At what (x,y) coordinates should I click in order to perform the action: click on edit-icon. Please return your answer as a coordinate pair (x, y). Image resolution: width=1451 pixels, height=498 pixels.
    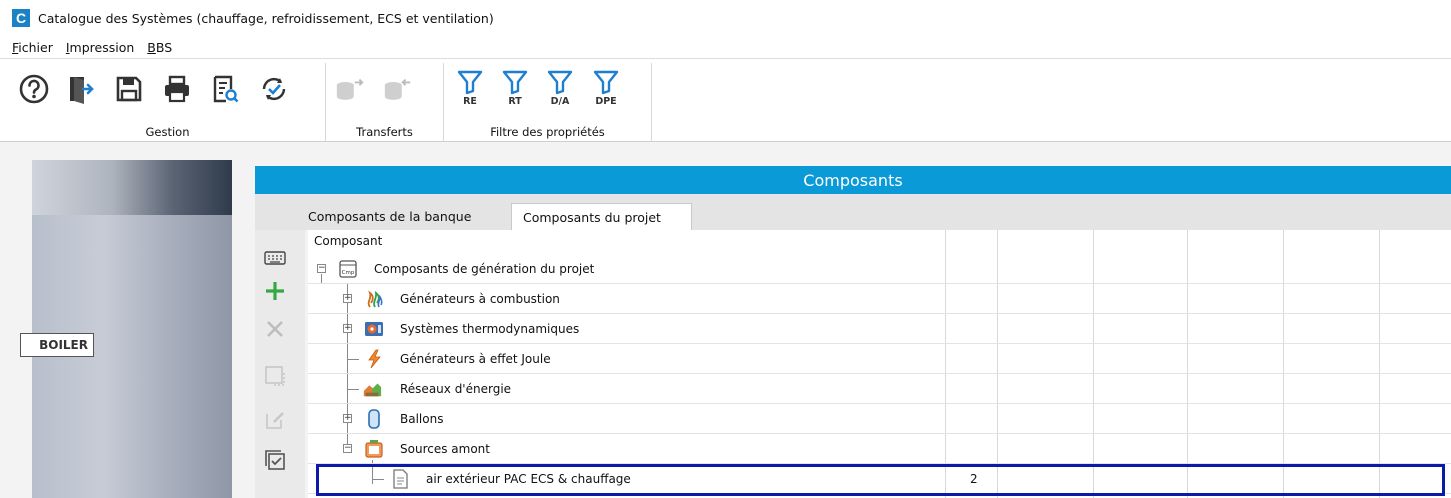
    Looking at the image, I should click on (275, 420).